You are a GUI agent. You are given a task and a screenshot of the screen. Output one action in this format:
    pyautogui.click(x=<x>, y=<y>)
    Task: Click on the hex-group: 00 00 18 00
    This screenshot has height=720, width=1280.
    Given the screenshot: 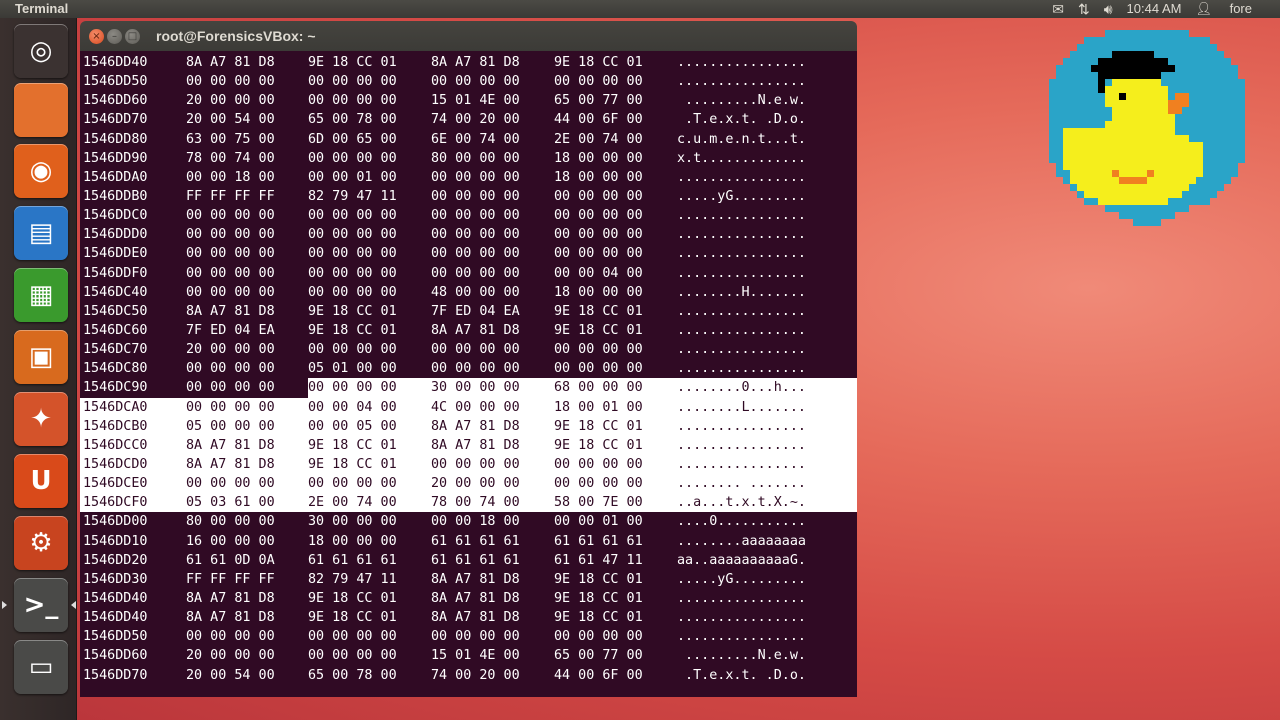 What is the action you would take?
    pyautogui.click(x=230, y=177)
    